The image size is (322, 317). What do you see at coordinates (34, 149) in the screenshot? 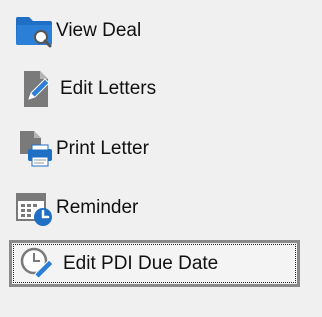
I see `print-document-icon` at bounding box center [34, 149].